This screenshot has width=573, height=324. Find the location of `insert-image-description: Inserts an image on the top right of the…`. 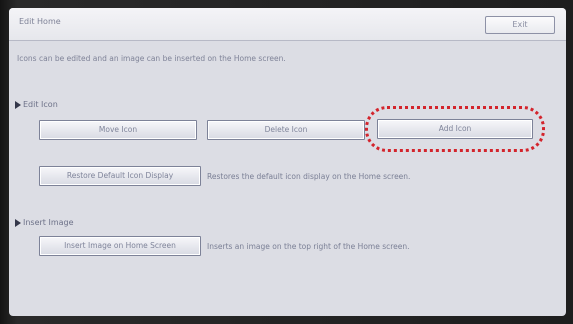

insert-image-description: Inserts an image on the top right of the… is located at coordinates (308, 246).